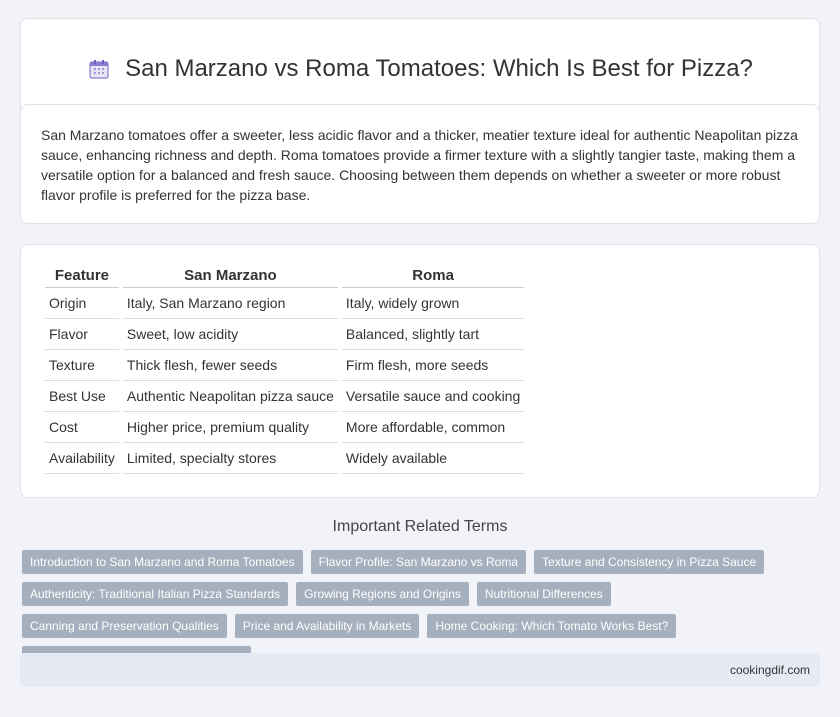  What do you see at coordinates (82, 275) in the screenshot?
I see `header-feature: Feature` at bounding box center [82, 275].